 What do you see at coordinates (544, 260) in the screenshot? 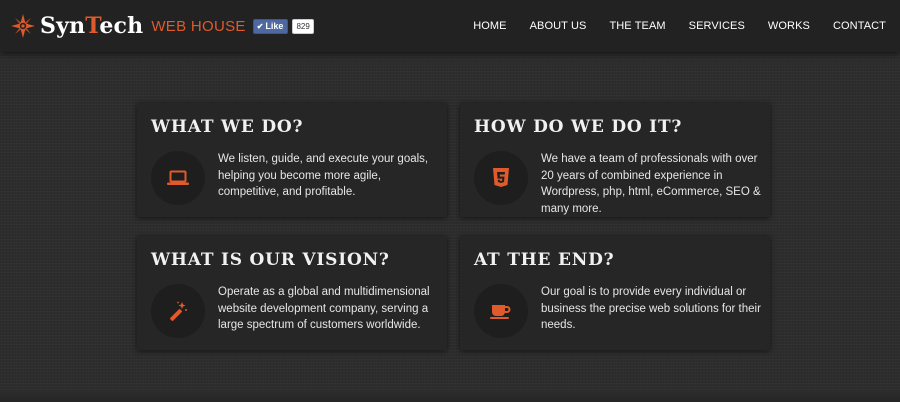
I see `card-title: AT THE END?` at bounding box center [544, 260].